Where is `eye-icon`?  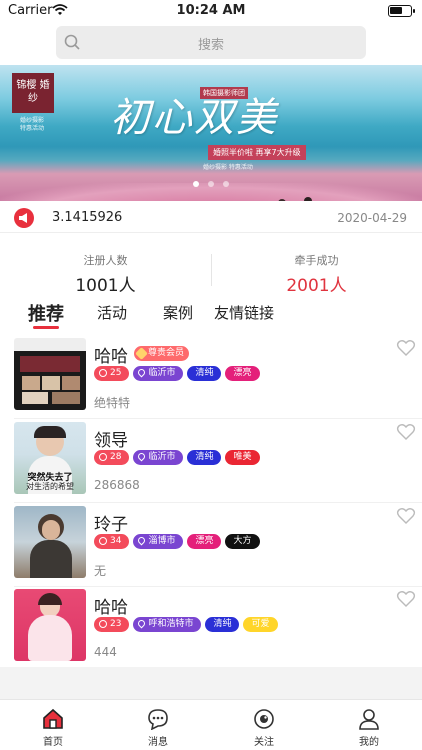 eye-icon is located at coordinates (264, 719).